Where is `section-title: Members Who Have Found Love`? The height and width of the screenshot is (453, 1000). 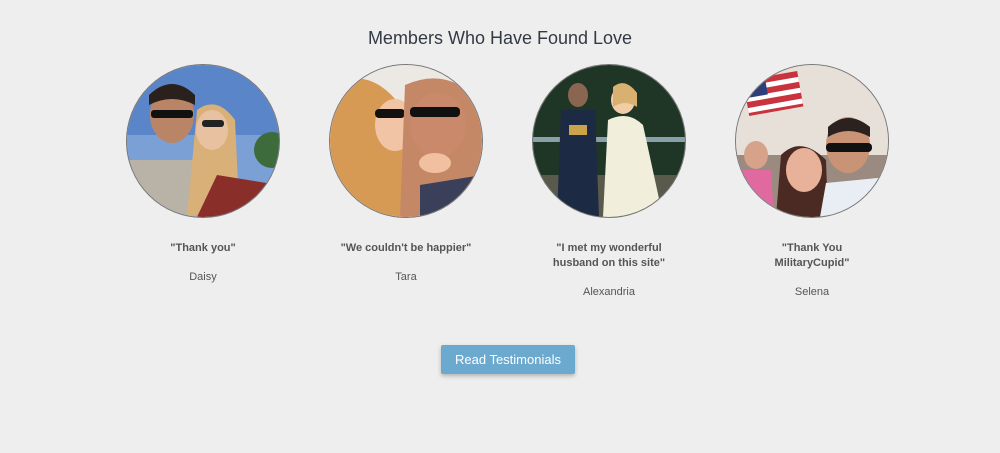
section-title: Members Who Have Found Love is located at coordinates (500, 38).